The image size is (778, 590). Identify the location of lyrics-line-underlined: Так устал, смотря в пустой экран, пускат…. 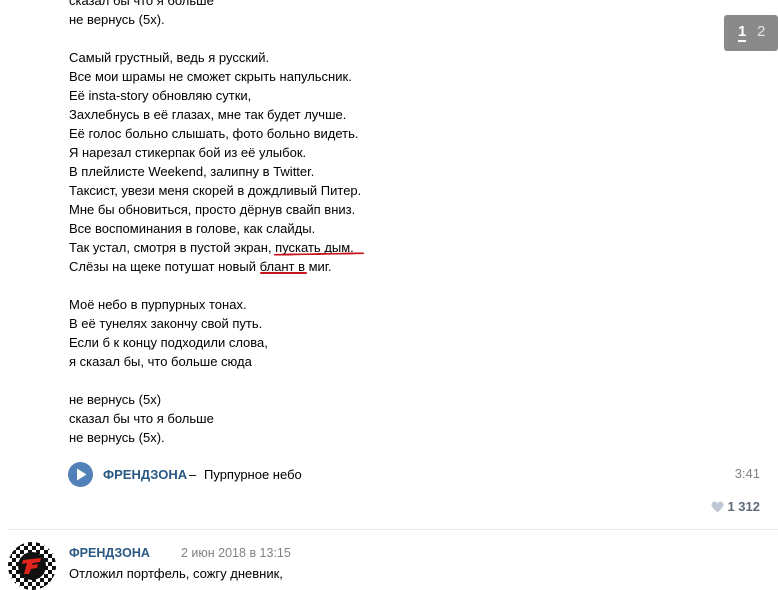
(349, 247).